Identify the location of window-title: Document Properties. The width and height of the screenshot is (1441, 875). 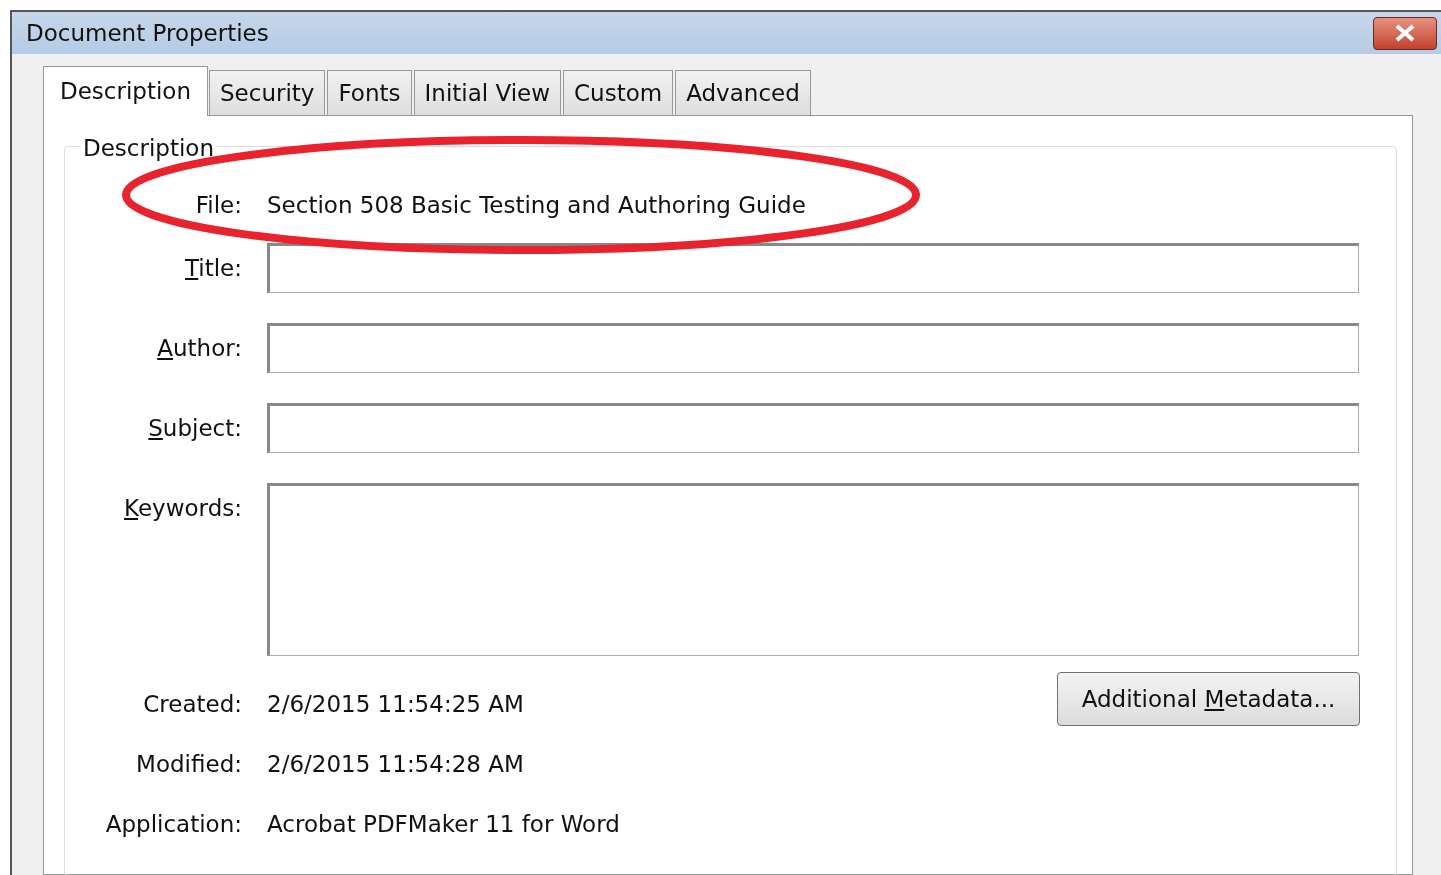
(147, 33).